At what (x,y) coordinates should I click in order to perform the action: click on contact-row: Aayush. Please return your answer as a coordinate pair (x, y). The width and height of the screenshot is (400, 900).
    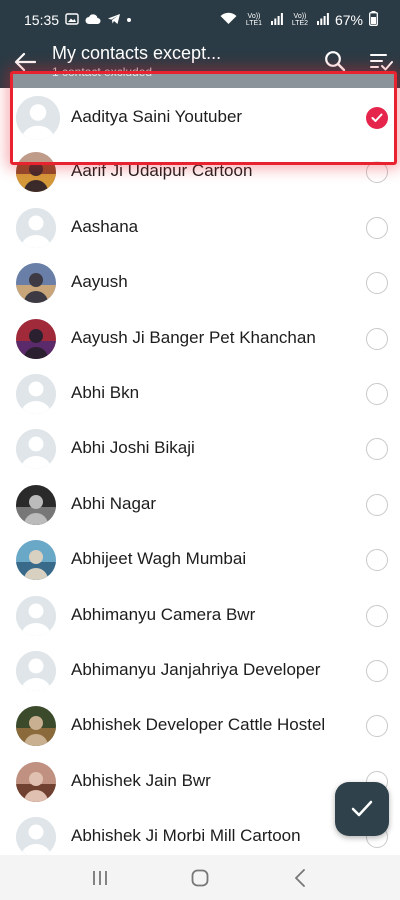
    Looking at the image, I should click on (200, 283).